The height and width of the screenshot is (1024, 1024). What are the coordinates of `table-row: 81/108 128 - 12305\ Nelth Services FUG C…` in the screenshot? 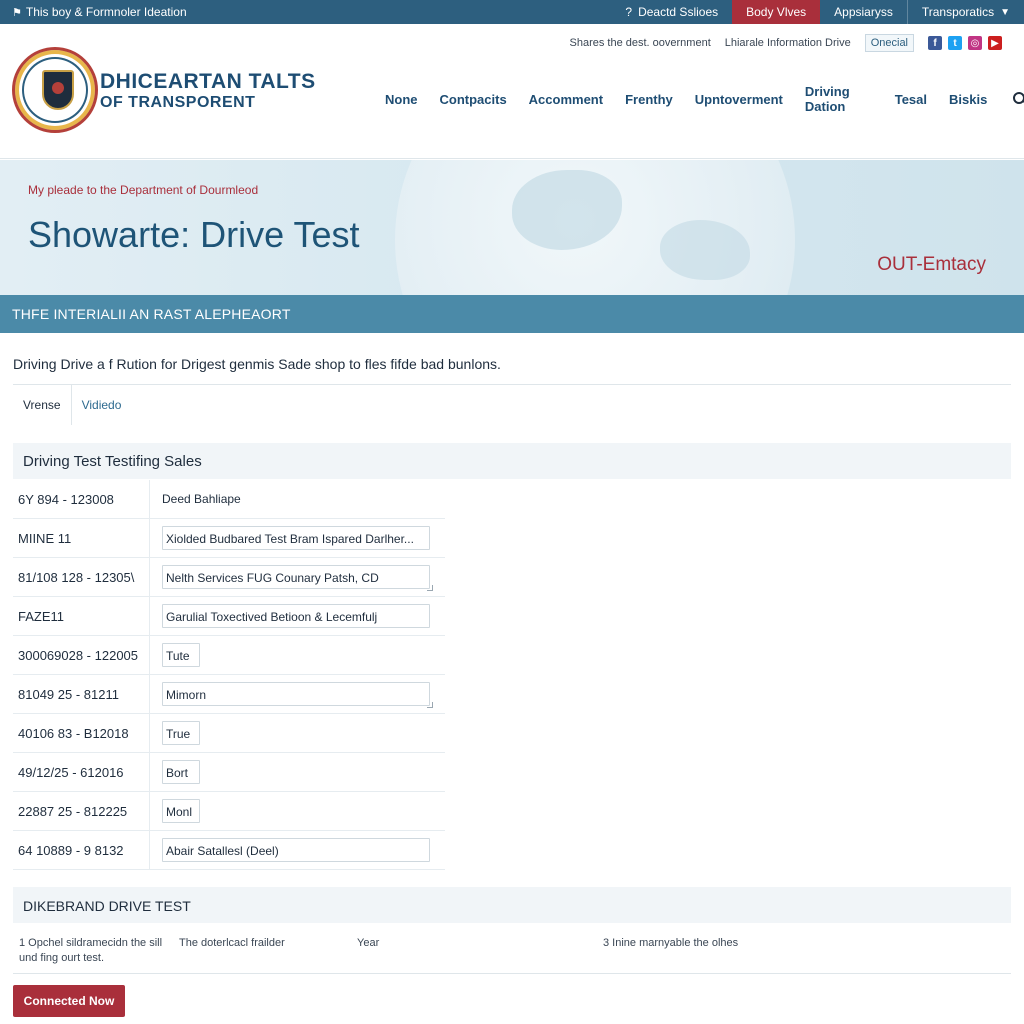 It's located at (229, 577).